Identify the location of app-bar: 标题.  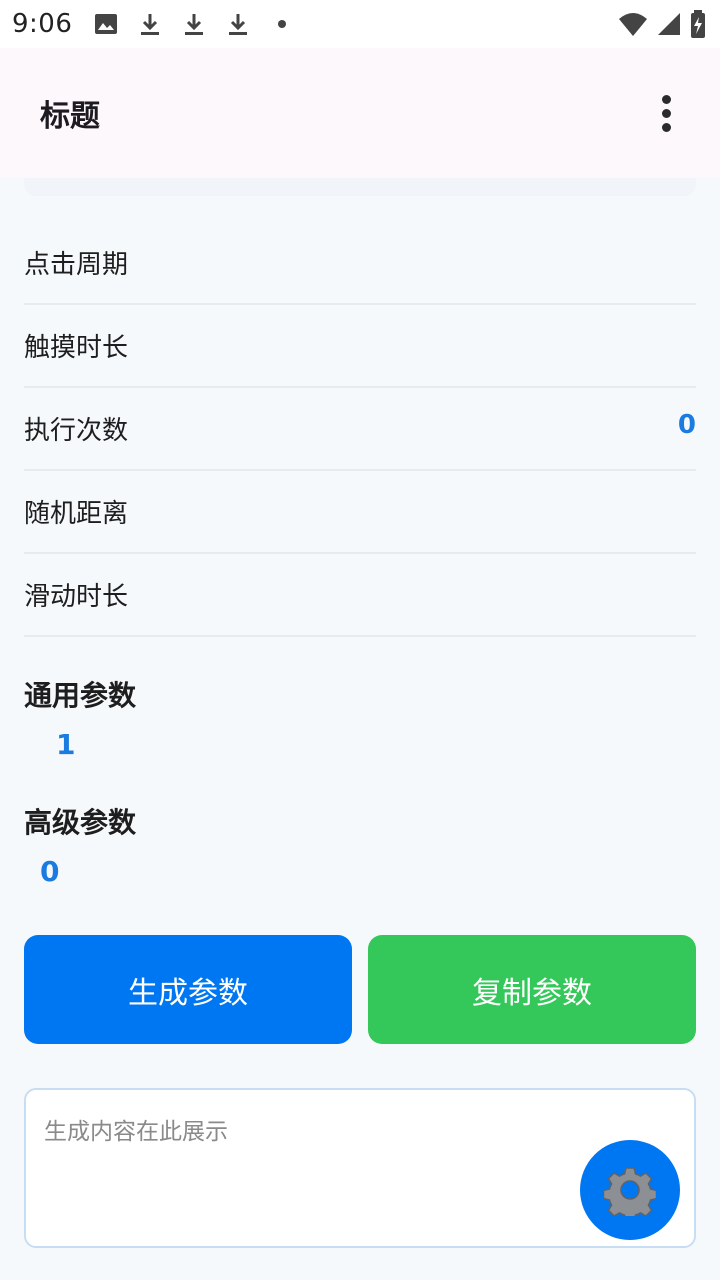
(360, 113).